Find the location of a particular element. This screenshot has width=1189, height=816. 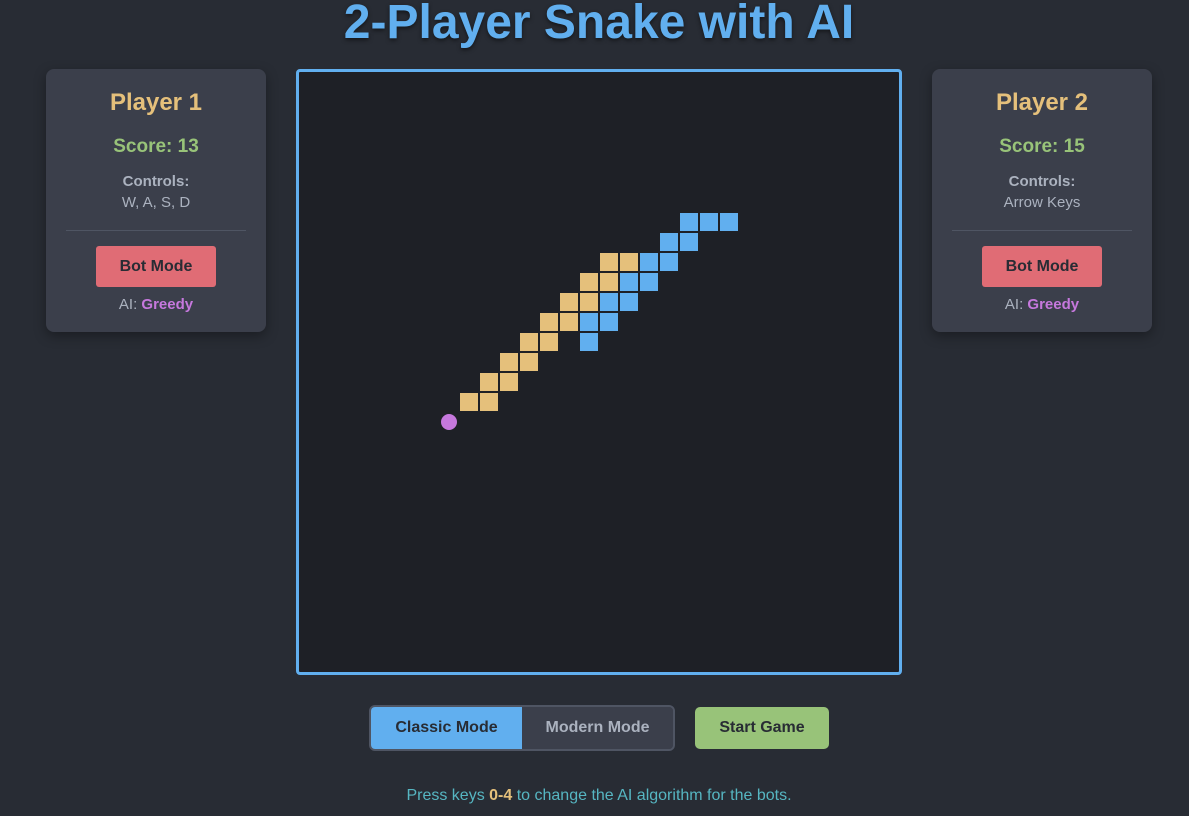

start-game-button: Start Game is located at coordinates (762, 728).